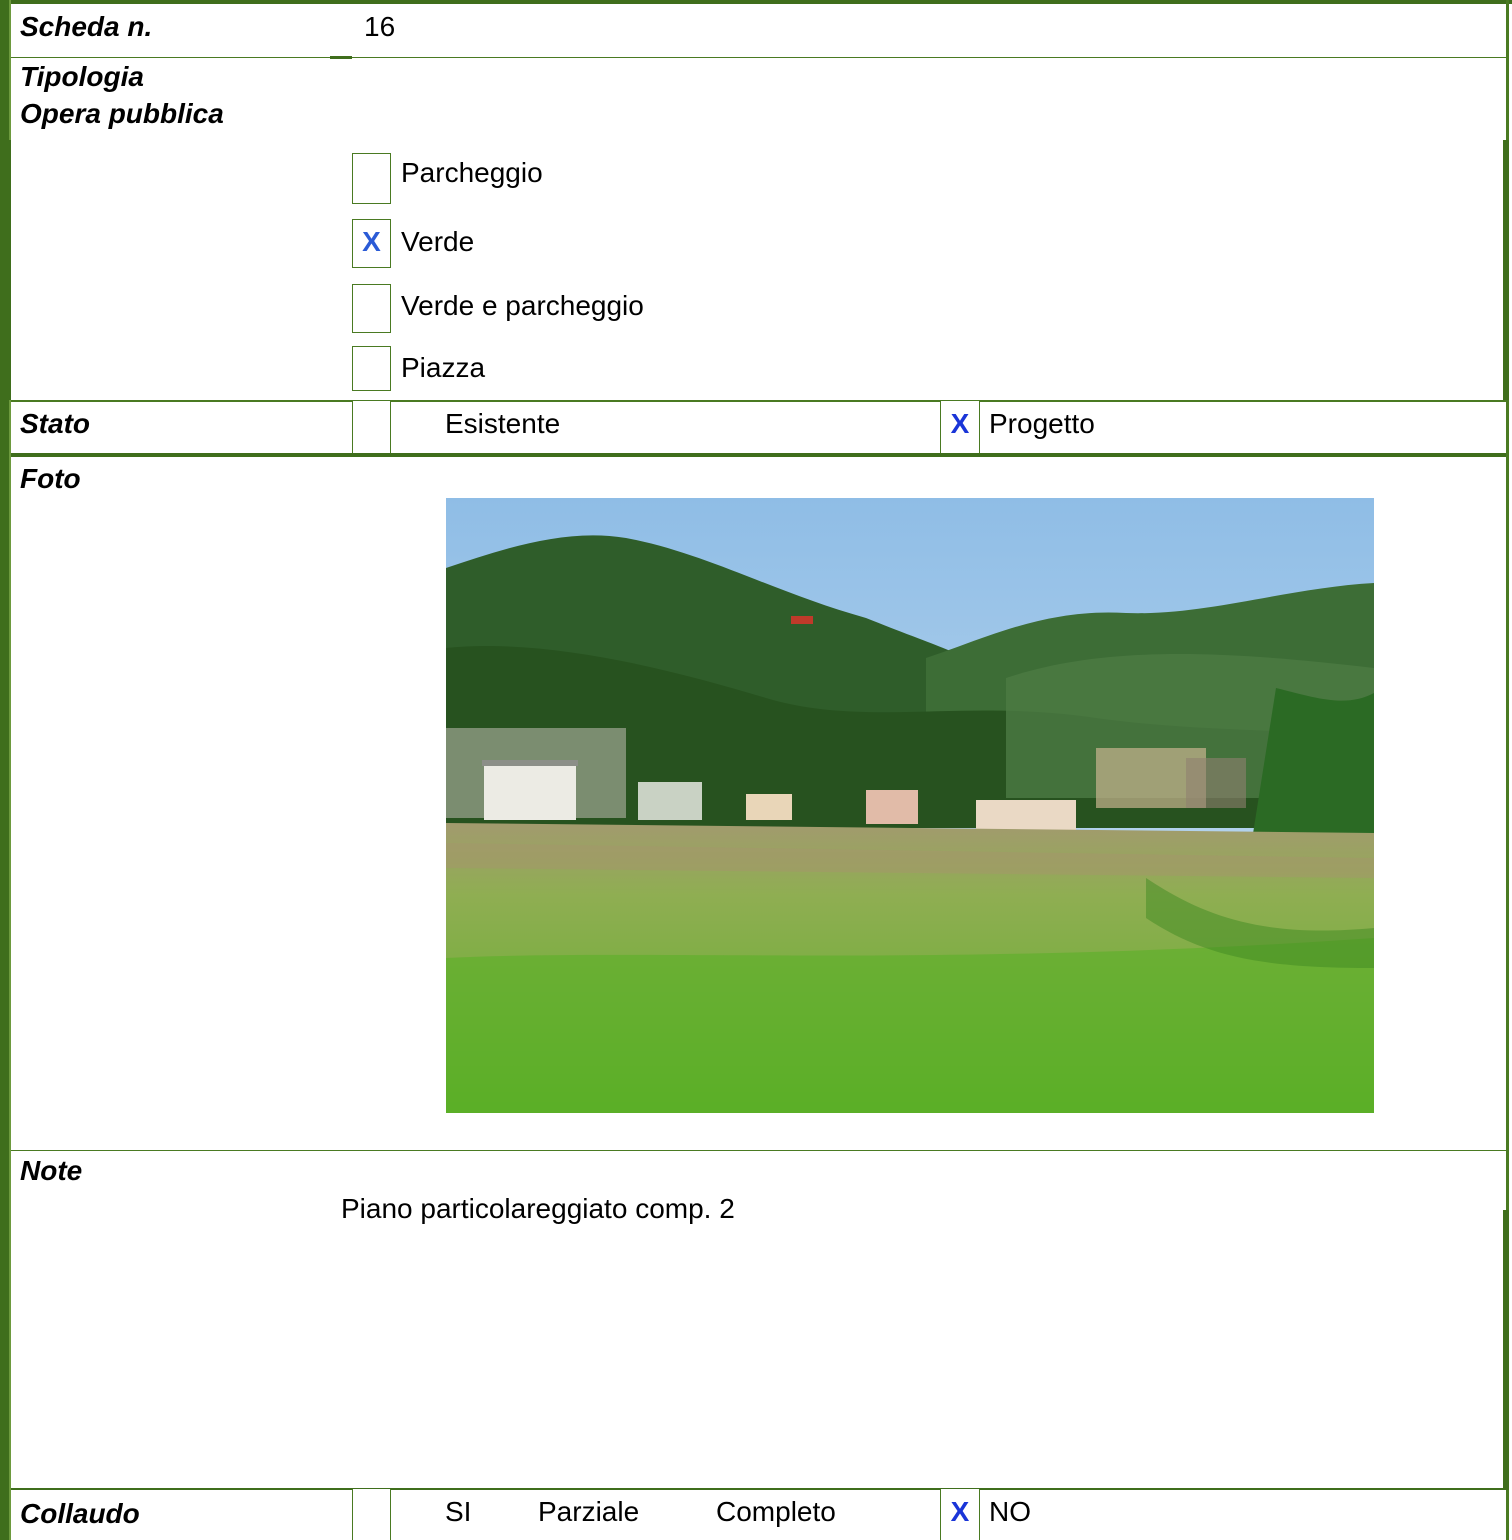 This screenshot has height=1540, width=1512. I want to click on row-separator-stato-top, so click(758, 401).